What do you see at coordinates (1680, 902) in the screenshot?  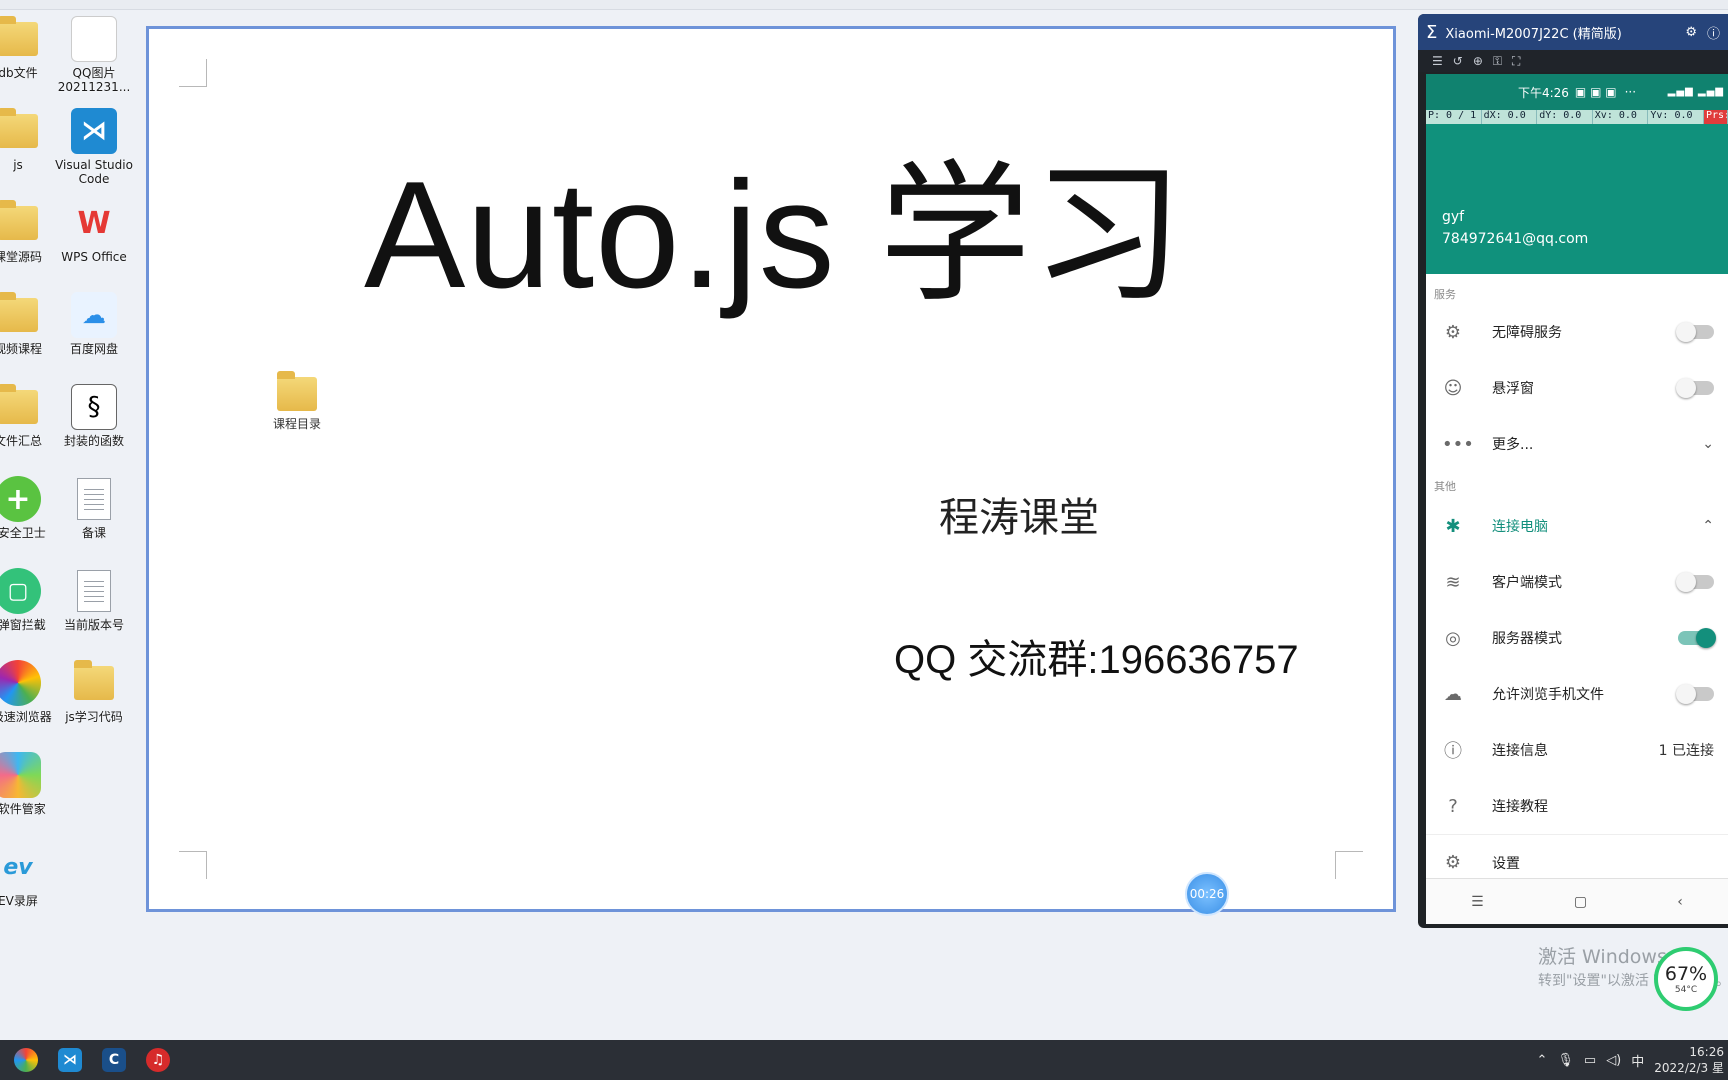 I see `back-icon: ‹` at bounding box center [1680, 902].